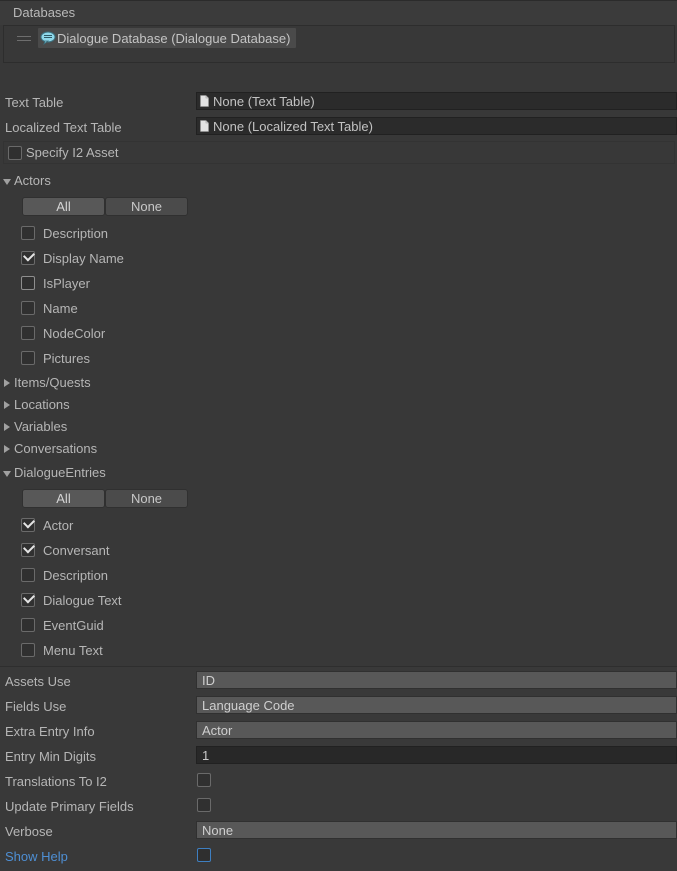  What do you see at coordinates (436, 705) in the screenshot?
I see `fields-use-dropdown: Language Code` at bounding box center [436, 705].